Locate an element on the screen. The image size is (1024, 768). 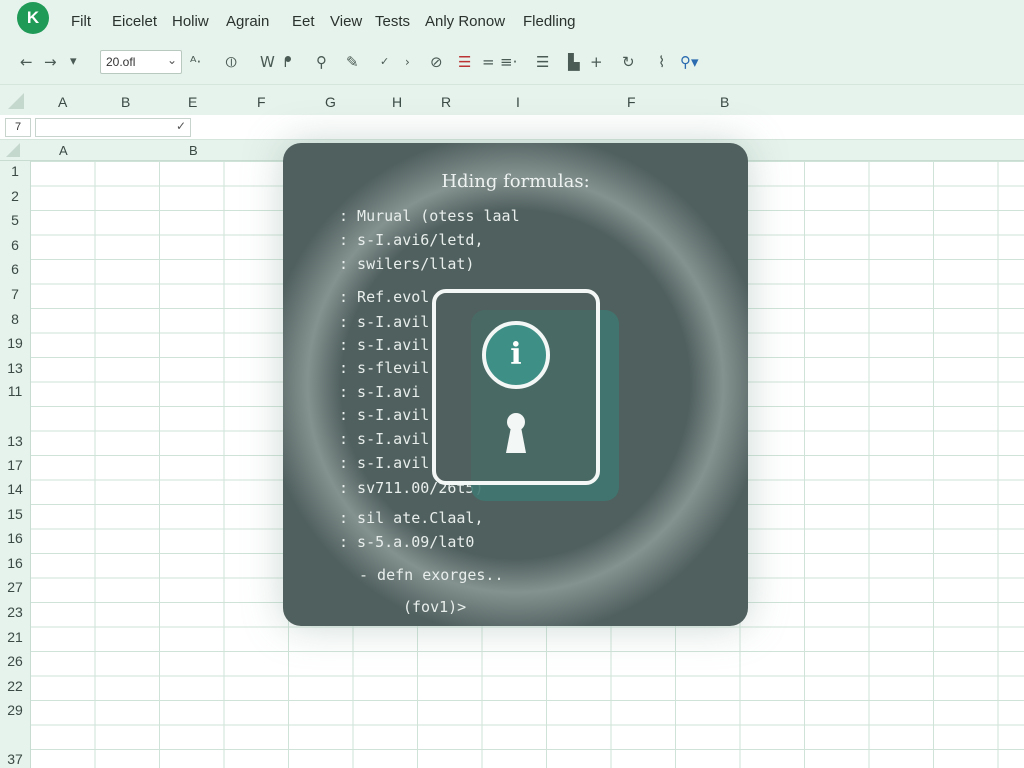
overlay-line: : s-I.avi6/letd, is located at coordinates (411, 240).